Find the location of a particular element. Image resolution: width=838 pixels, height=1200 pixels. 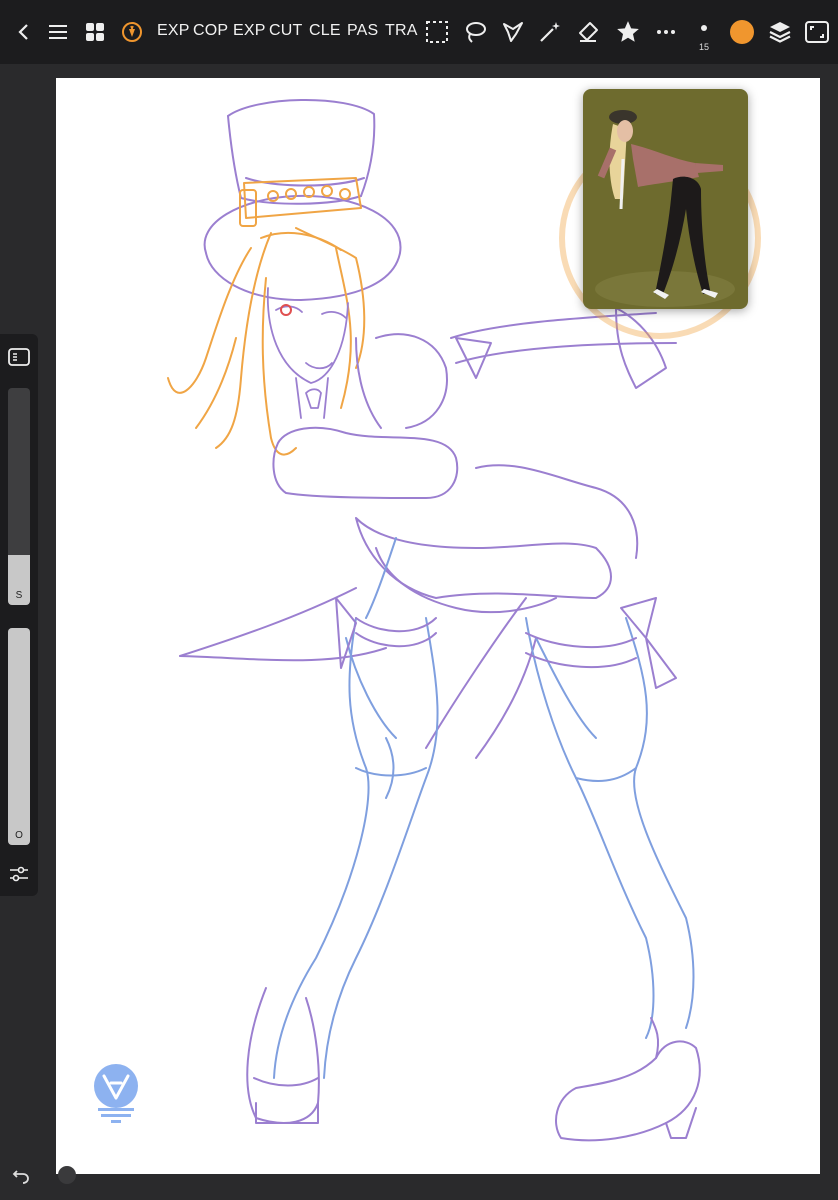

cut-action: CUT is located at coordinates (285, 31).